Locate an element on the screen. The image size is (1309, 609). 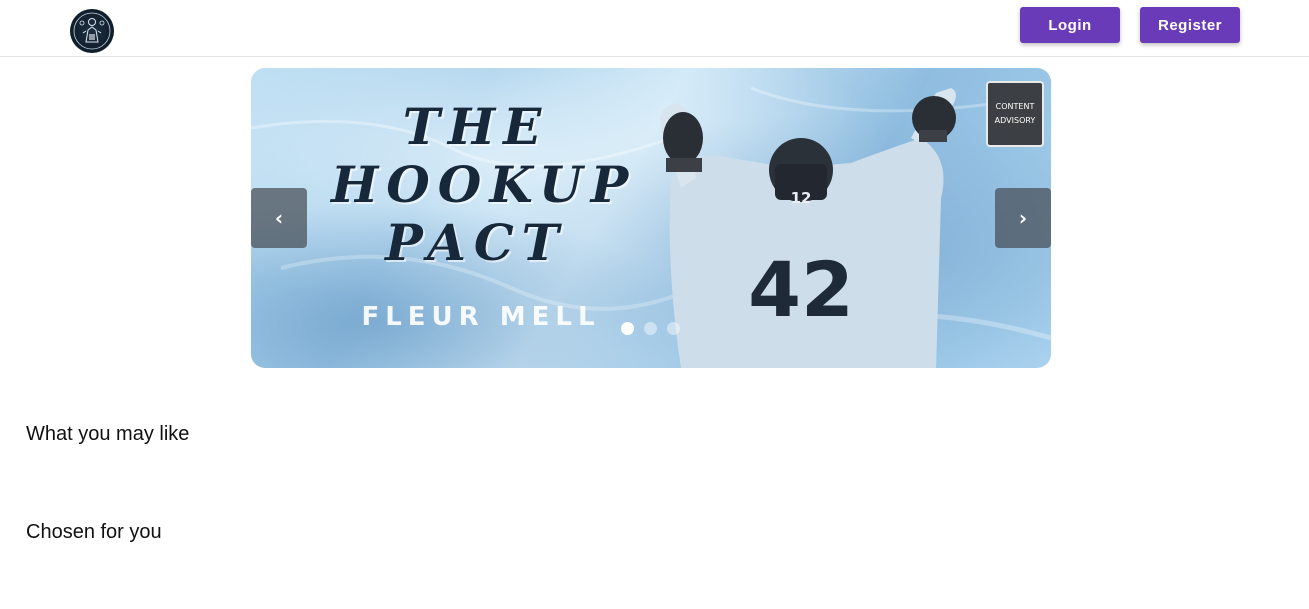
hockey-player-image: 12 42 is located at coordinates (808, 228).